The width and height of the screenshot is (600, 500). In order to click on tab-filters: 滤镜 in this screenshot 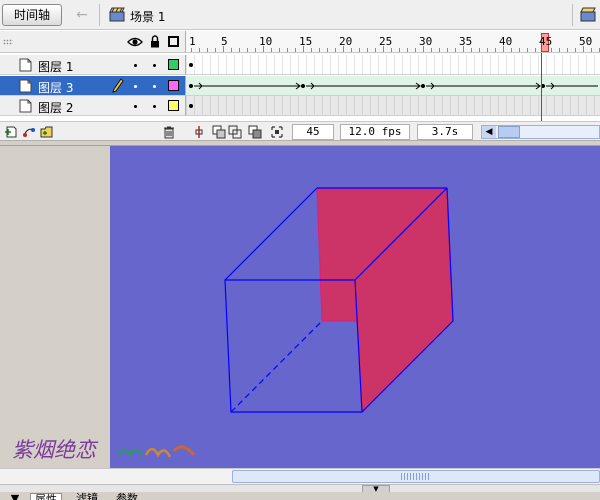, I will do `click(87, 496)`.